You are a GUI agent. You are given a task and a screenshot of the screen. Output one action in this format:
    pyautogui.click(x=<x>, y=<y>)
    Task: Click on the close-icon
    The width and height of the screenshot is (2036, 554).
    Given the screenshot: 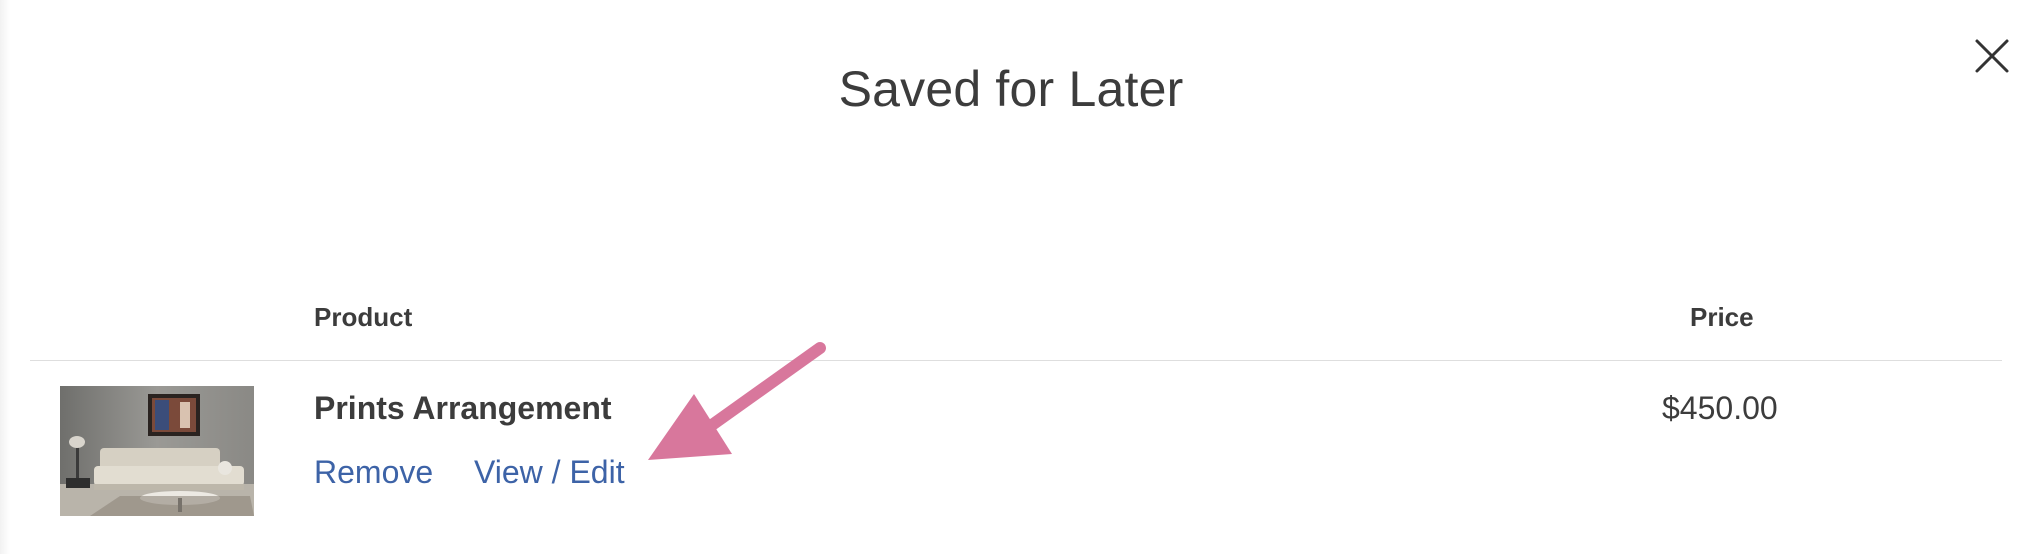 What is the action you would take?
    pyautogui.click(x=1992, y=56)
    